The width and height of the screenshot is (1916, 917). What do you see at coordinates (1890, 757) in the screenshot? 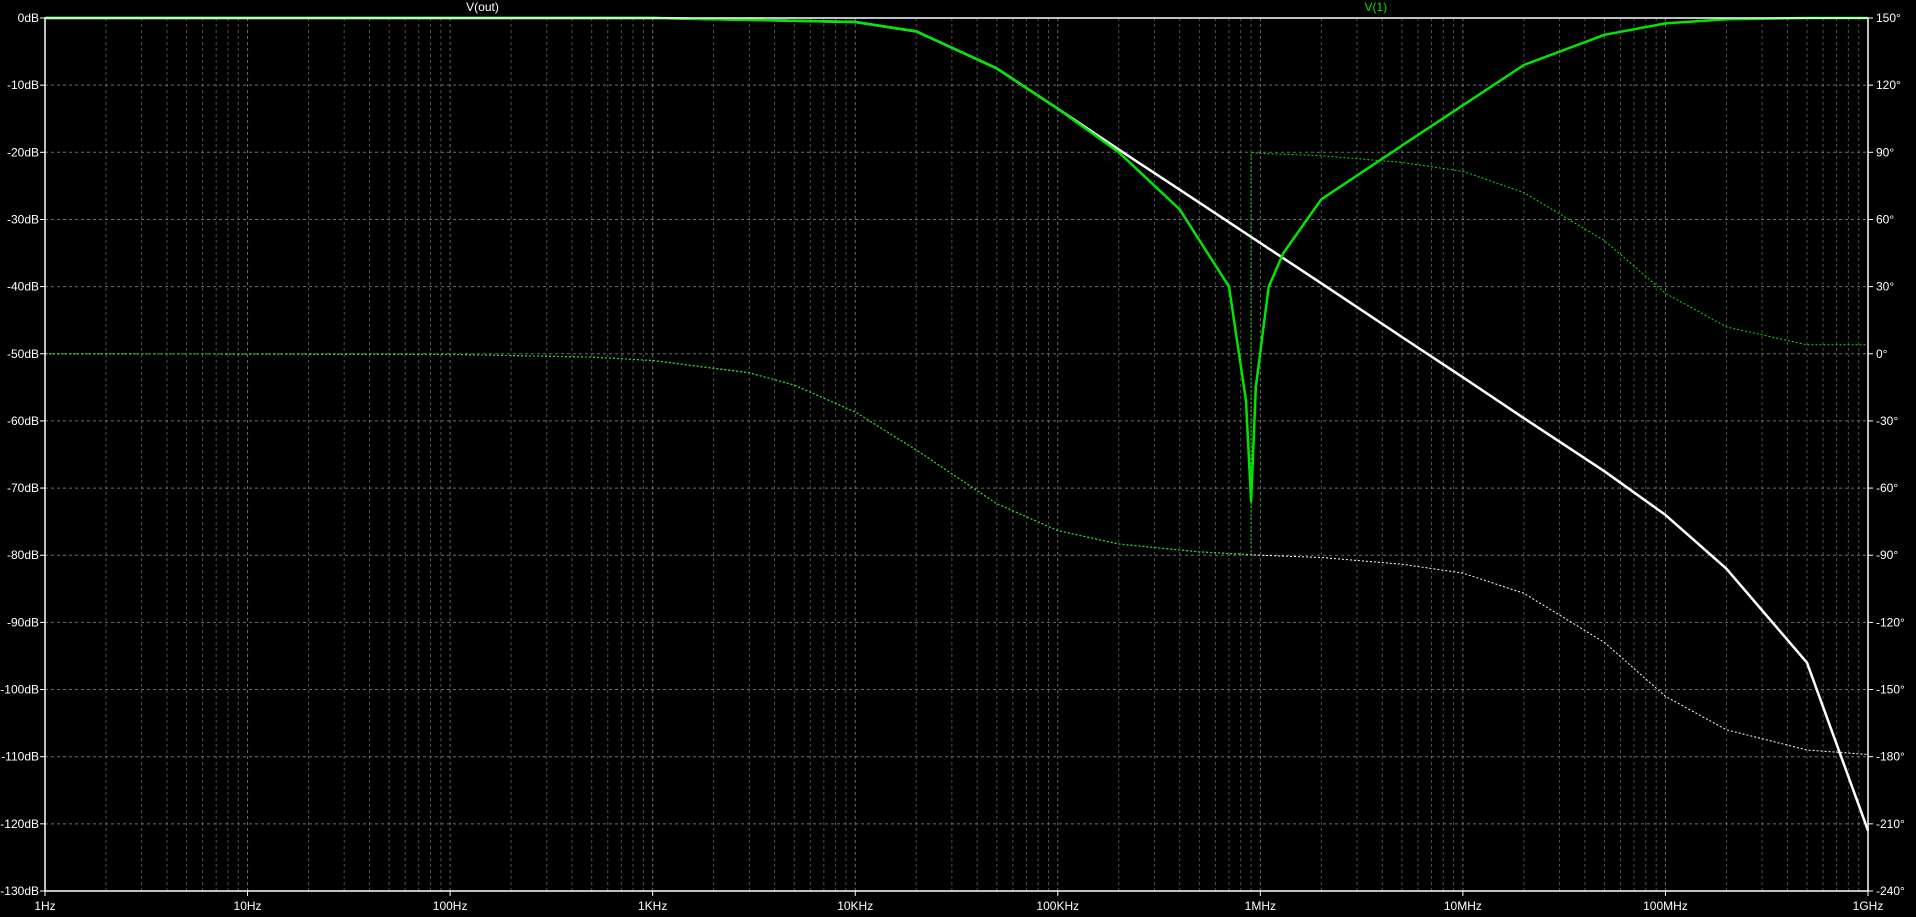
I see `y-right-tick-label: -180°` at bounding box center [1890, 757].